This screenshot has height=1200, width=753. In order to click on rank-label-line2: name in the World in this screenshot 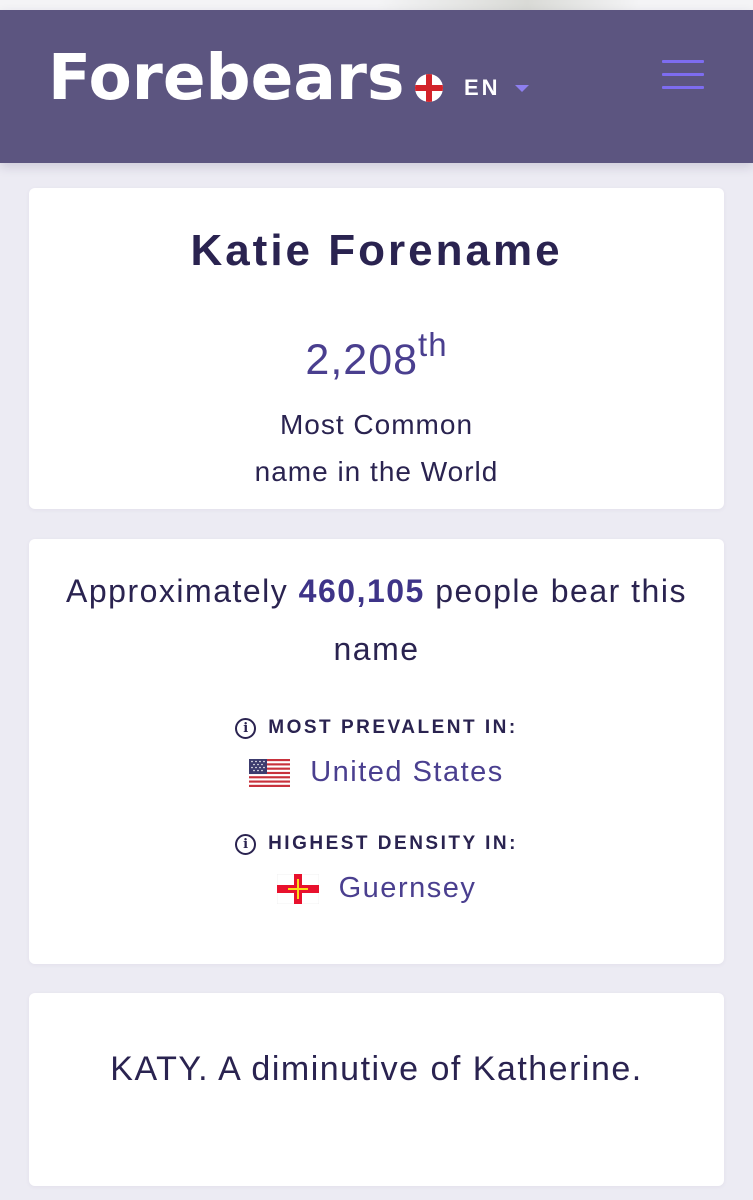, I will do `click(376, 471)`.